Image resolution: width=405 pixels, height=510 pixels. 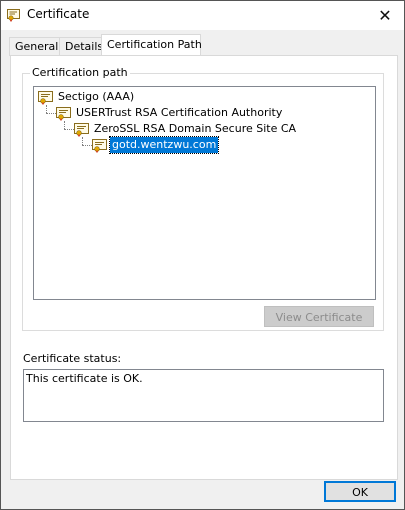 I want to click on tree-node-label: gotd.wentzwu.com, so click(x=164, y=145).